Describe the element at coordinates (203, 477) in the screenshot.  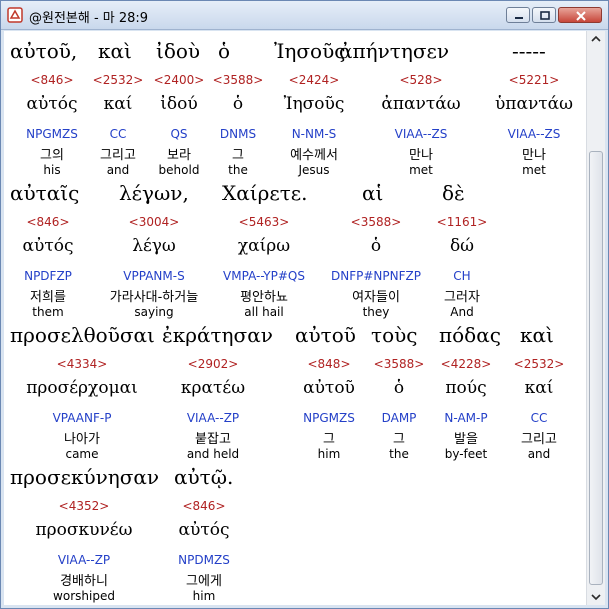
I see `greek-word: αὐτῷ.` at that location.